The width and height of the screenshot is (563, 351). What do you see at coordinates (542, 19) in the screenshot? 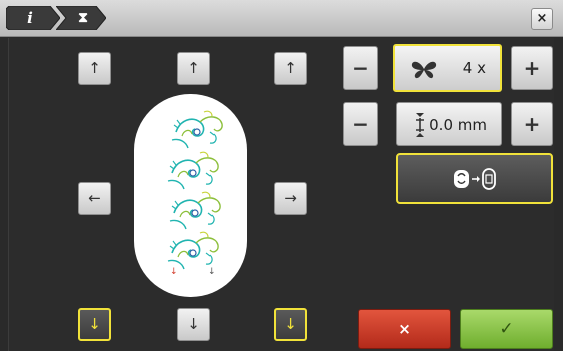
I see `close-button: ×` at bounding box center [542, 19].